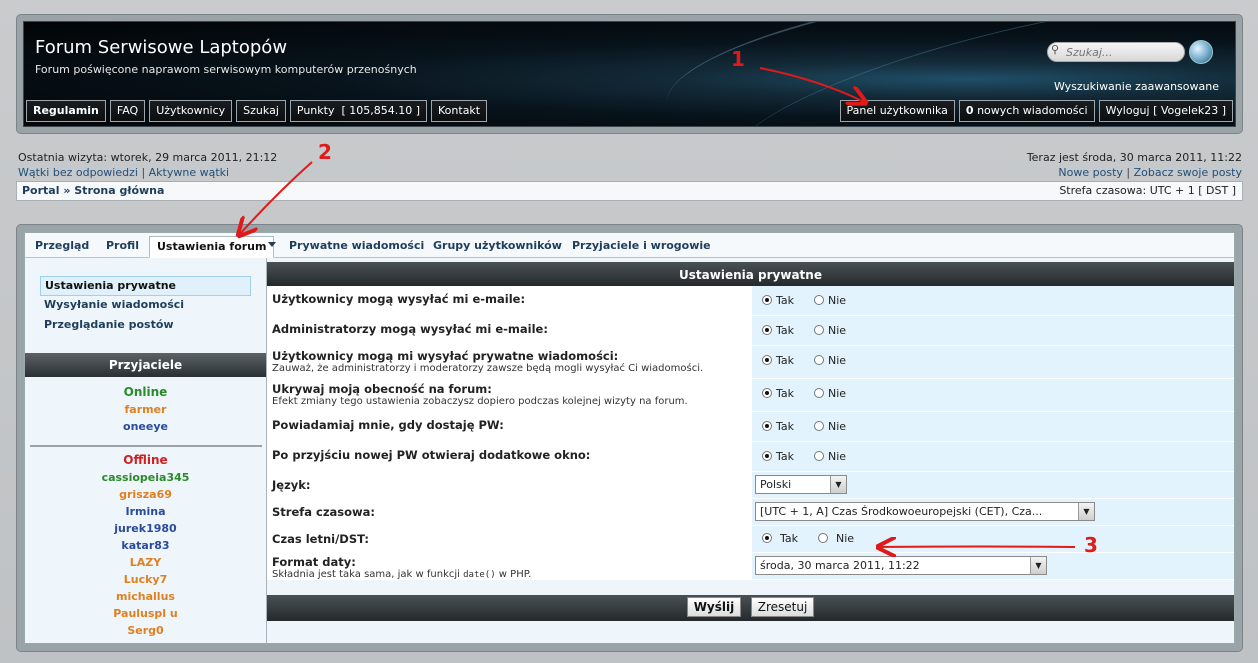 The height and width of the screenshot is (663, 1258). I want to click on tab-usergroups: Grupy użytkowników, so click(497, 247).